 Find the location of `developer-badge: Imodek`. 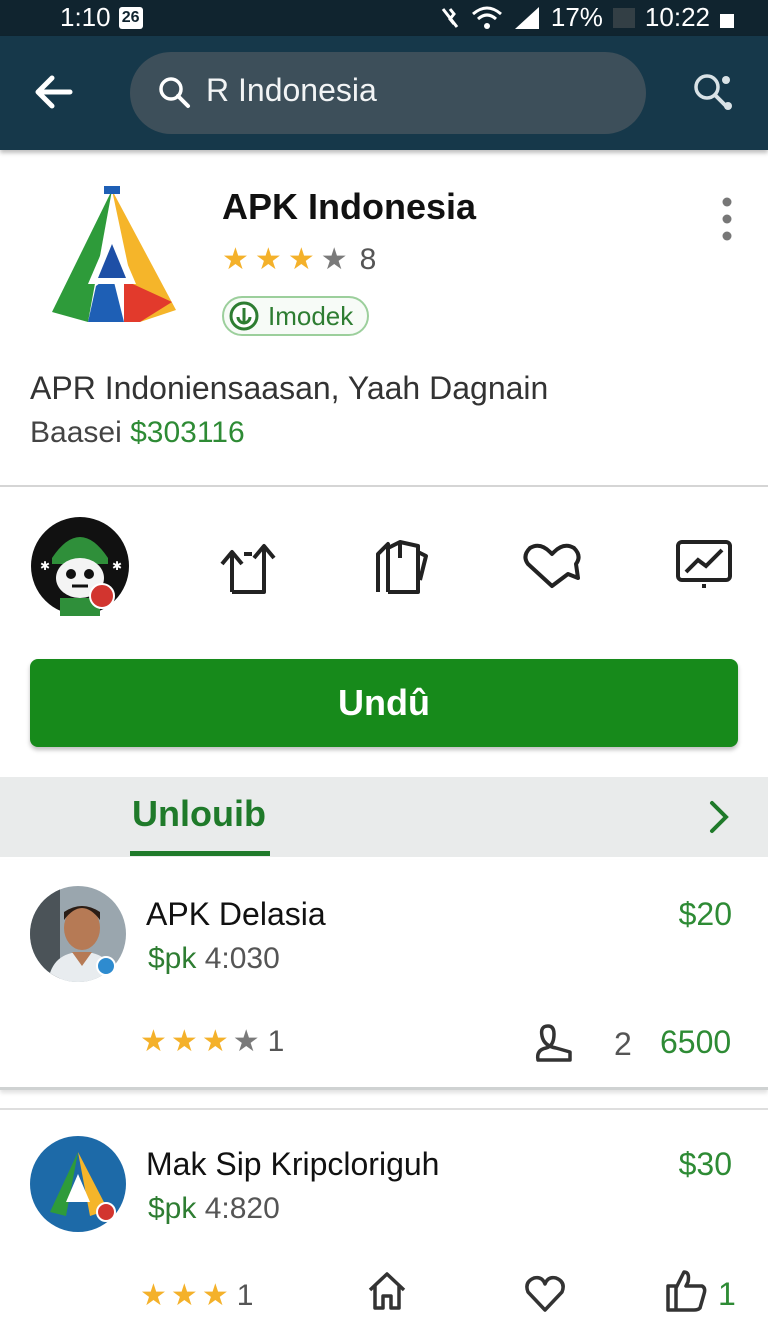

developer-badge: Imodek is located at coordinates (296, 316).